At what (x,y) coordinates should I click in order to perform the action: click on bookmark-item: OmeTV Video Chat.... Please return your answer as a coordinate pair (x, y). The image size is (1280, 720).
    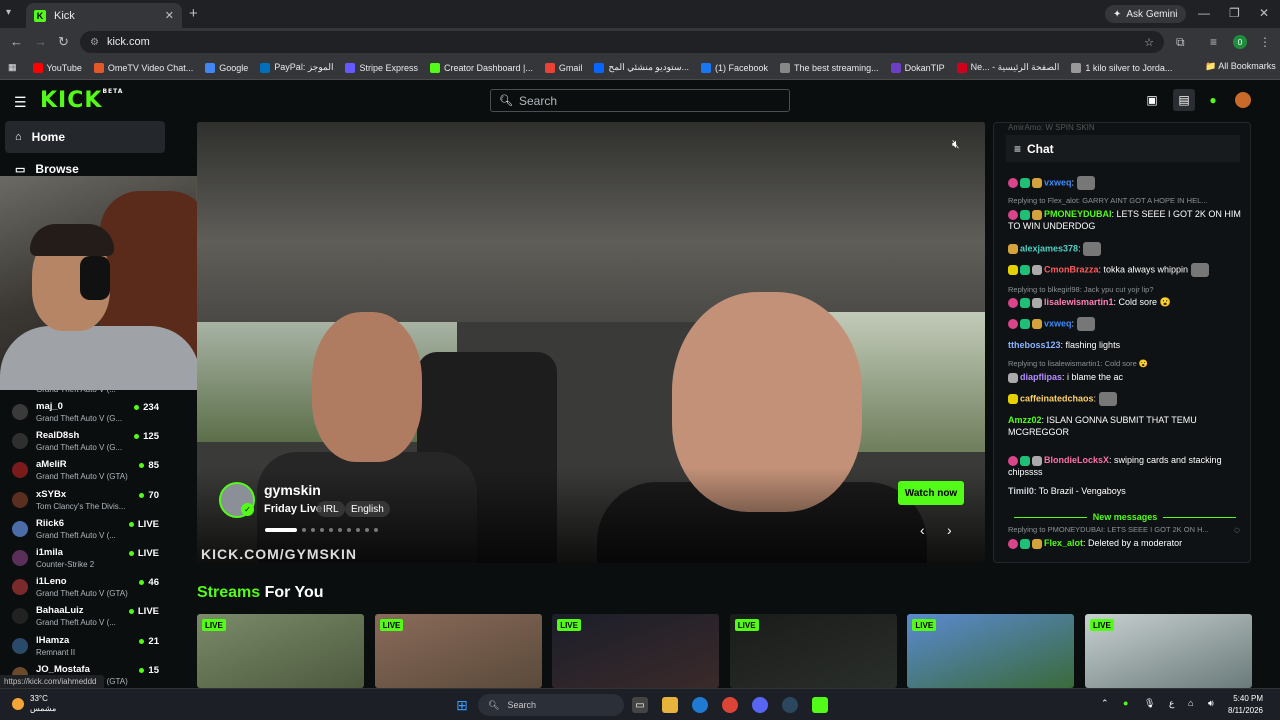
    Looking at the image, I should click on (143, 67).